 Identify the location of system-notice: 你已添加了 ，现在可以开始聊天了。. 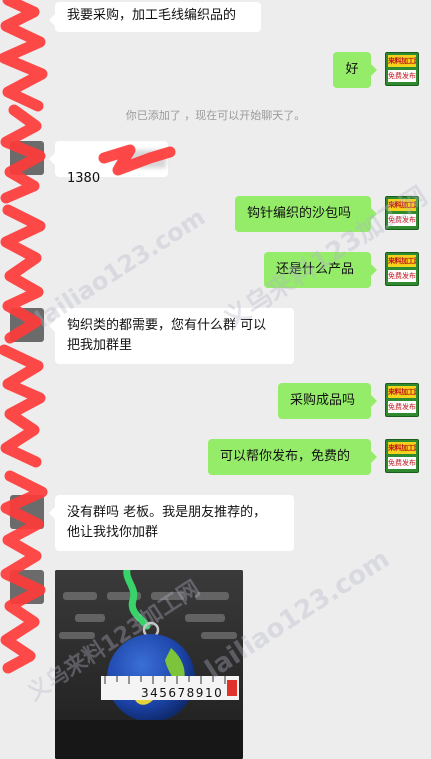
(215, 115).